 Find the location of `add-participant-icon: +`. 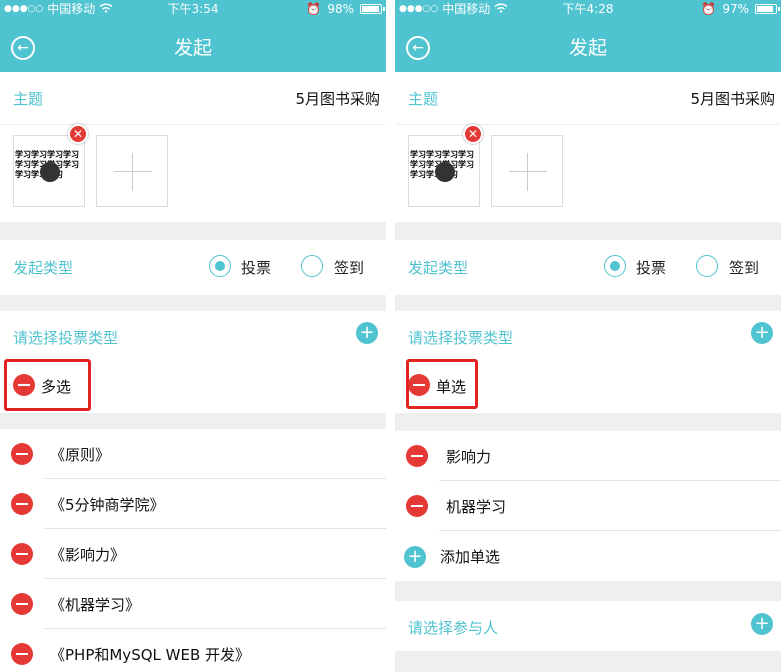

add-participant-icon: + is located at coordinates (762, 624).